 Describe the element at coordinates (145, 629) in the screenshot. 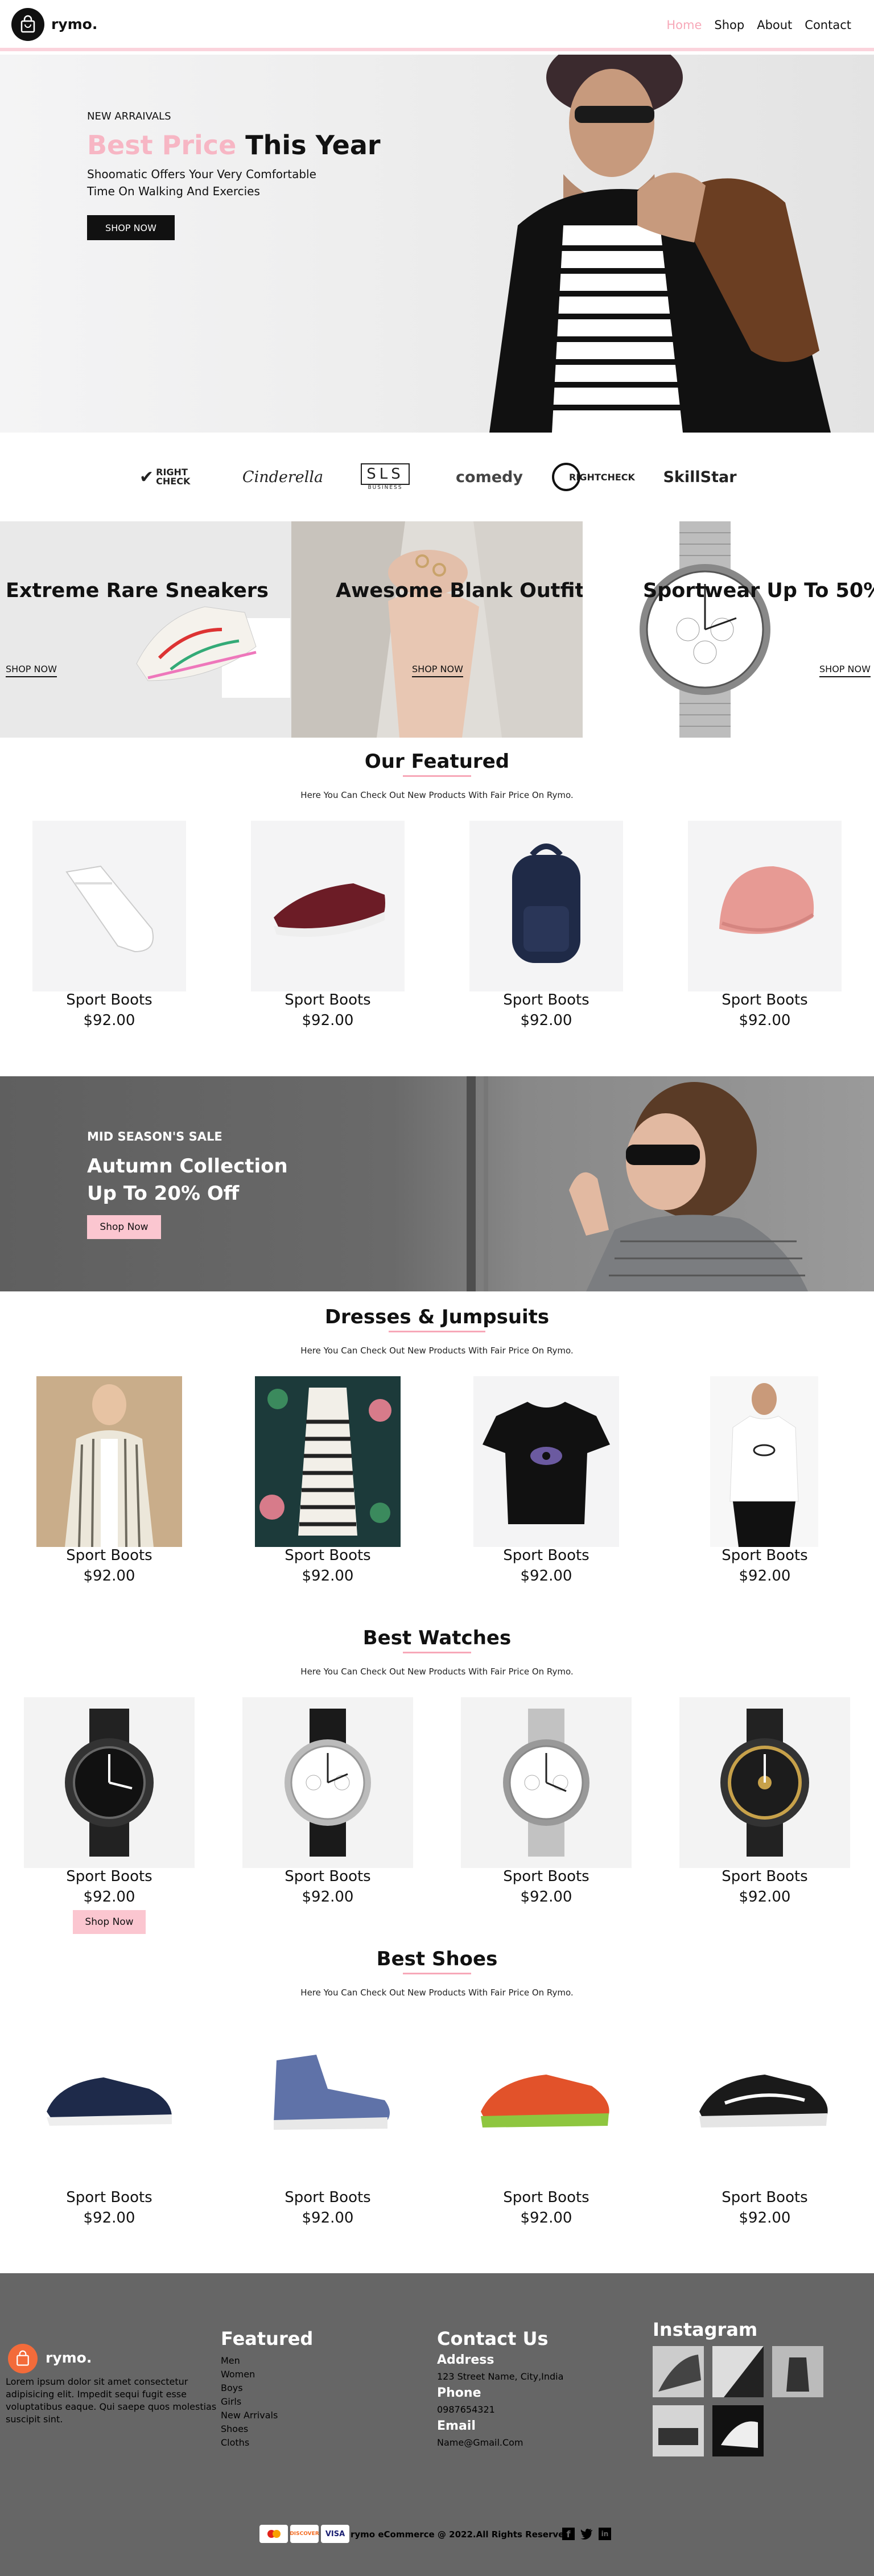

I see `promo-card-sneakers: Extreme Rare Sneakers SHOP NOW` at that location.